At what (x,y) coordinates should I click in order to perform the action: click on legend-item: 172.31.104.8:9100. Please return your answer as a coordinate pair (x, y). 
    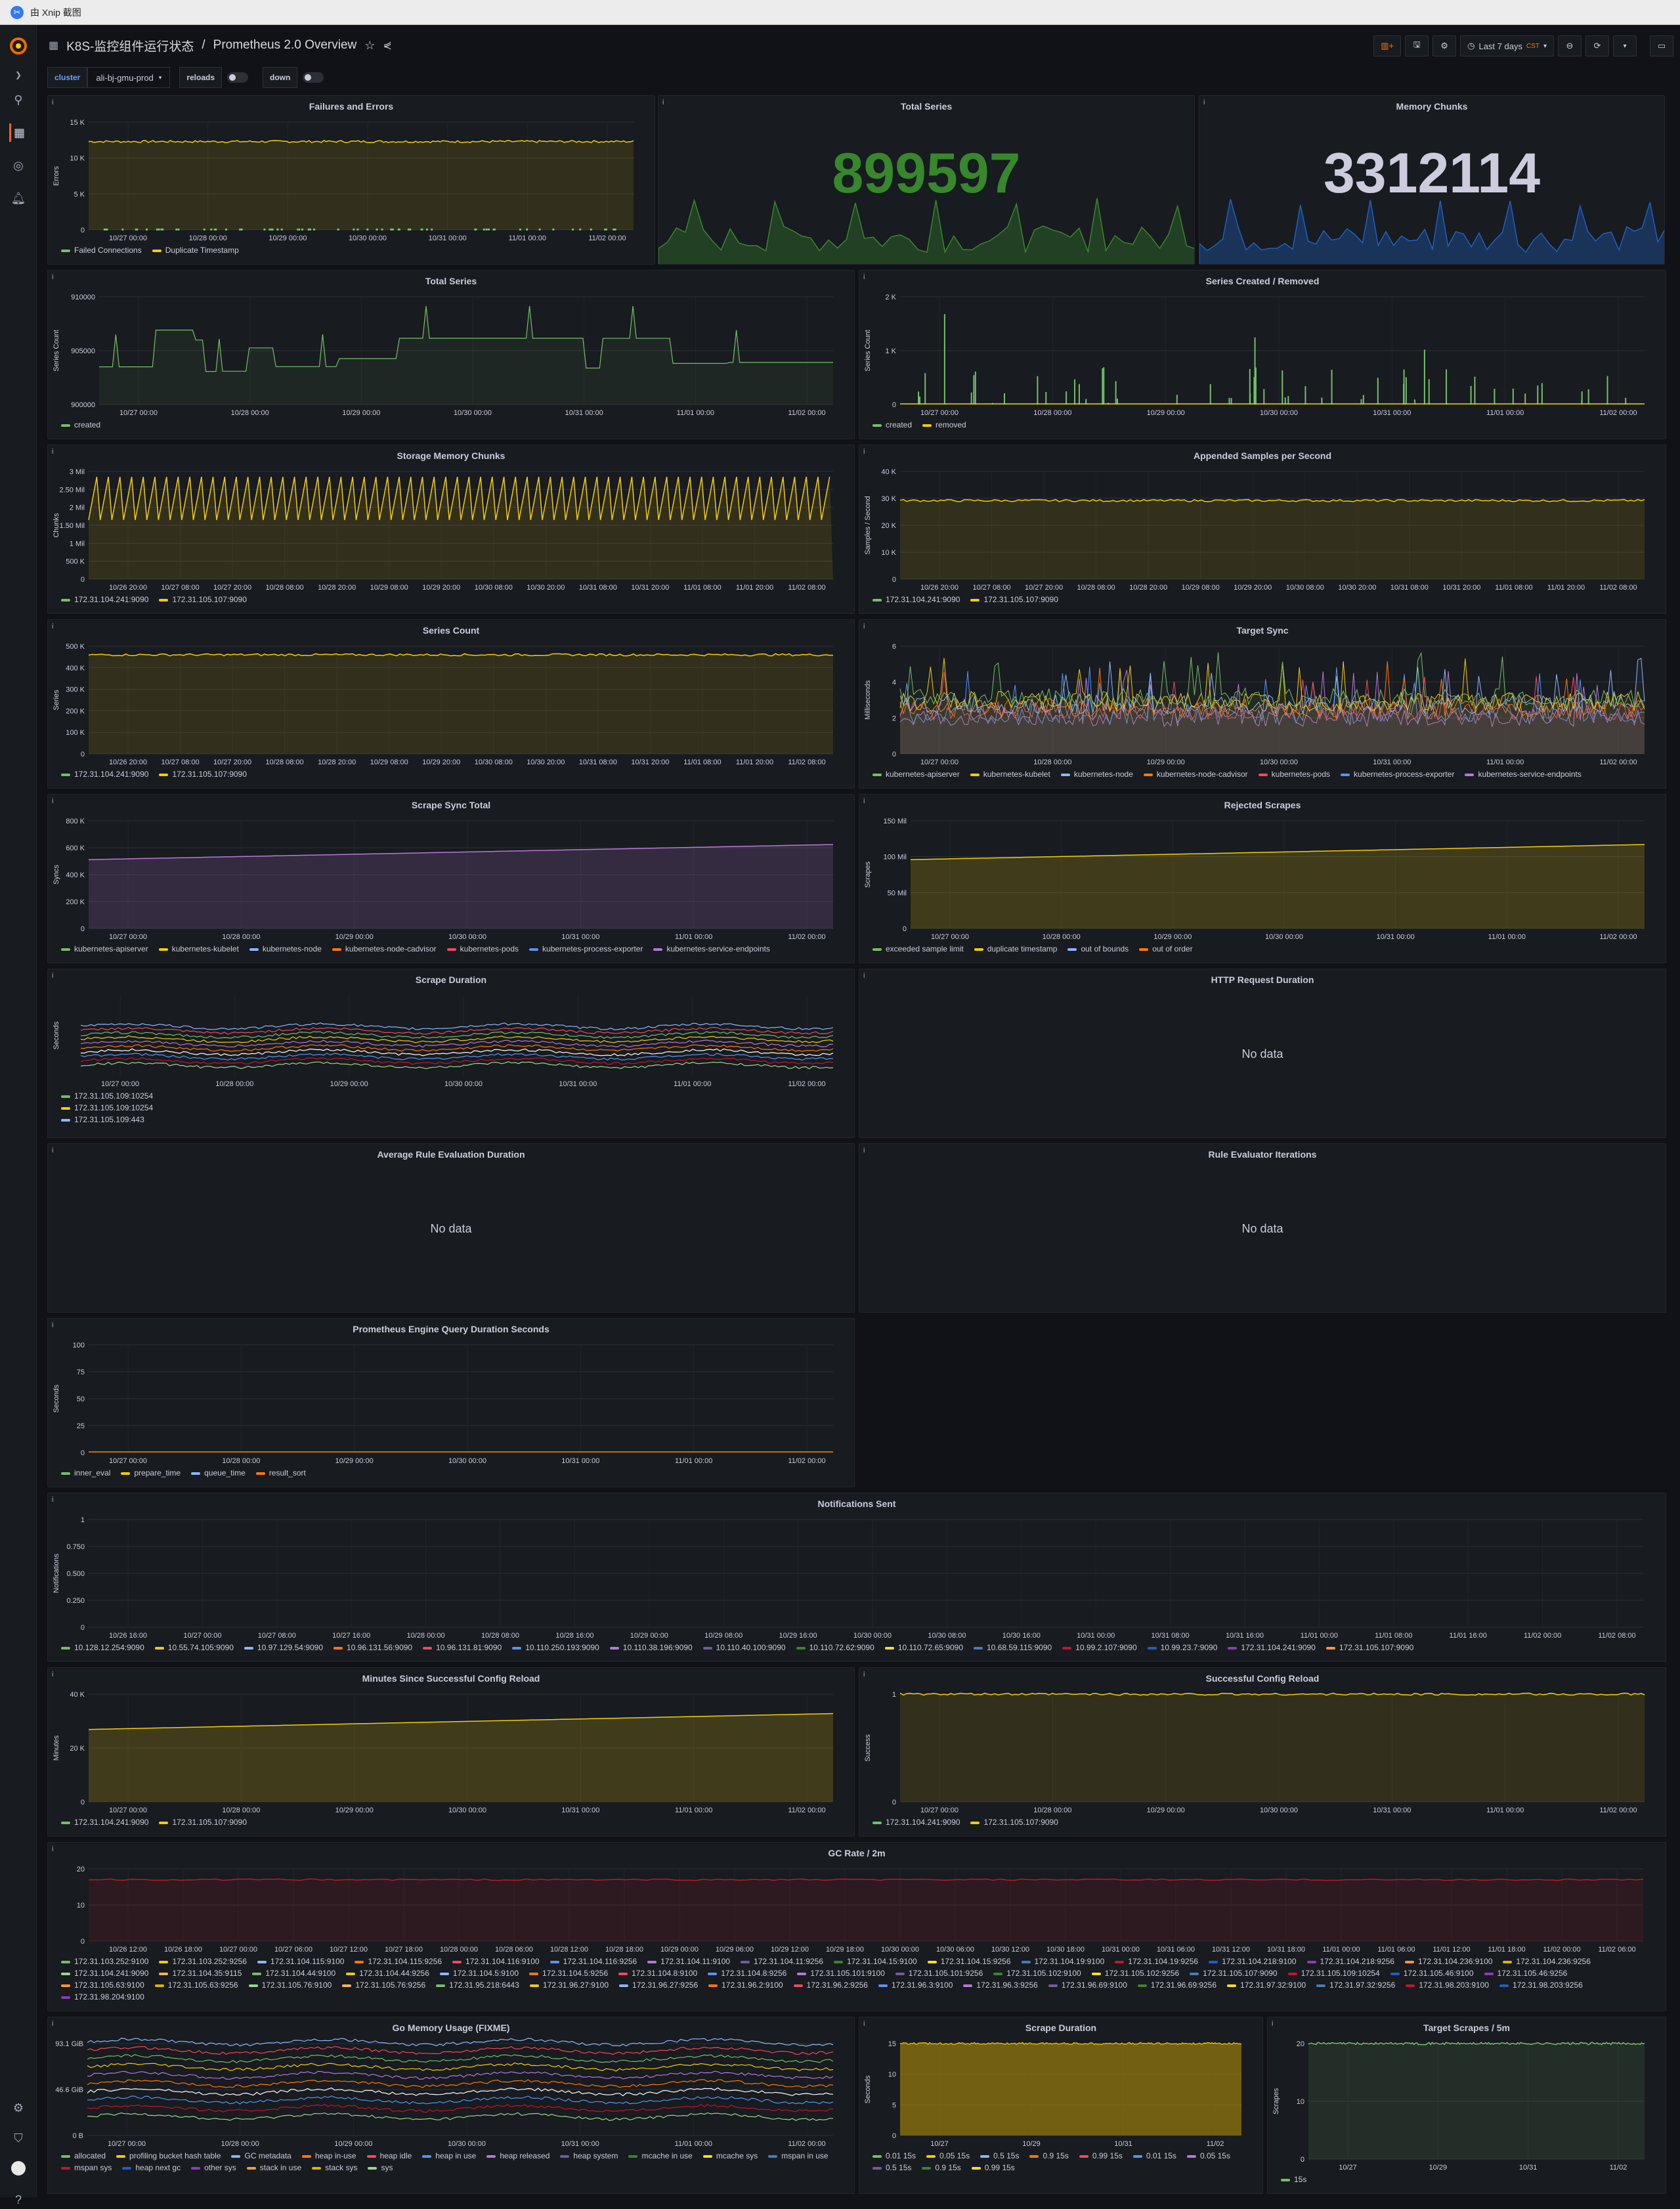
    Looking at the image, I should click on (657, 1973).